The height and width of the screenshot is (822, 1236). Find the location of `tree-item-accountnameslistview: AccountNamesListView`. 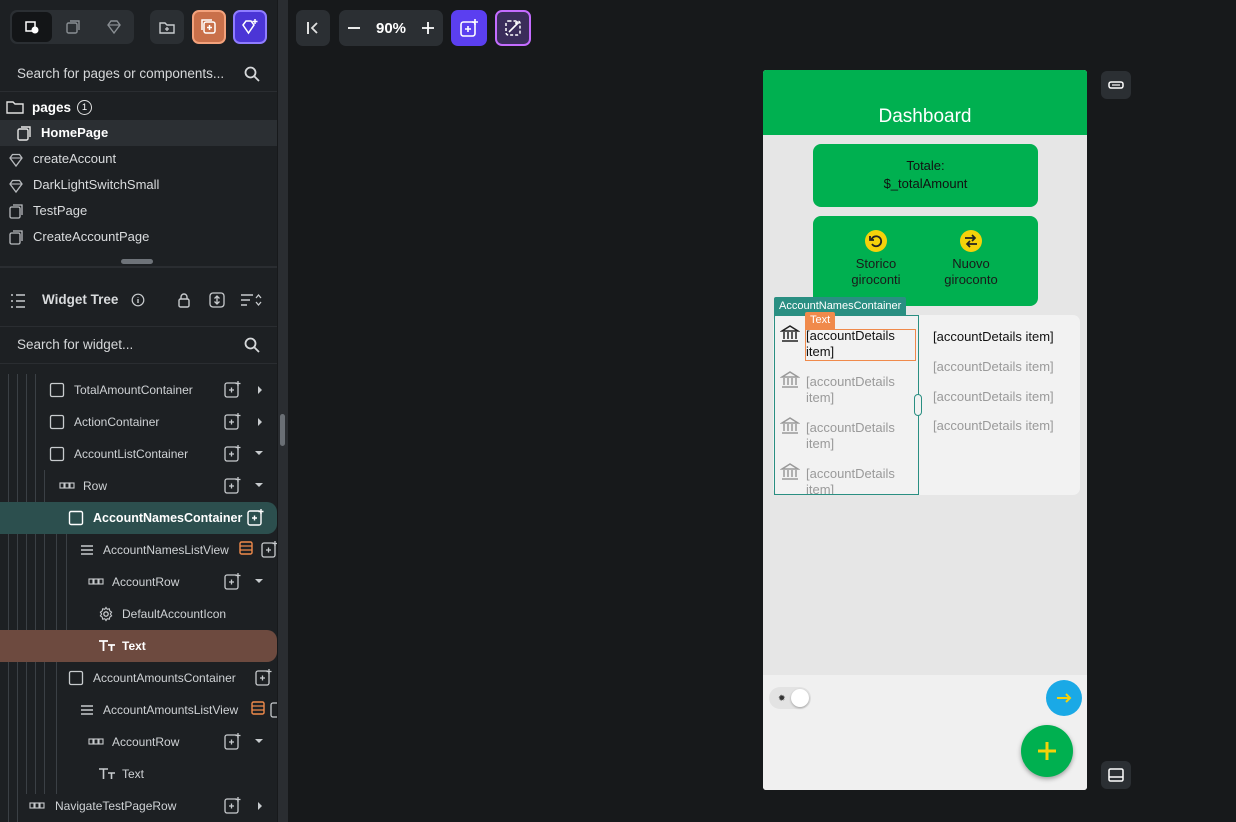

tree-item-accountnameslistview: AccountNamesListView is located at coordinates (138, 550).